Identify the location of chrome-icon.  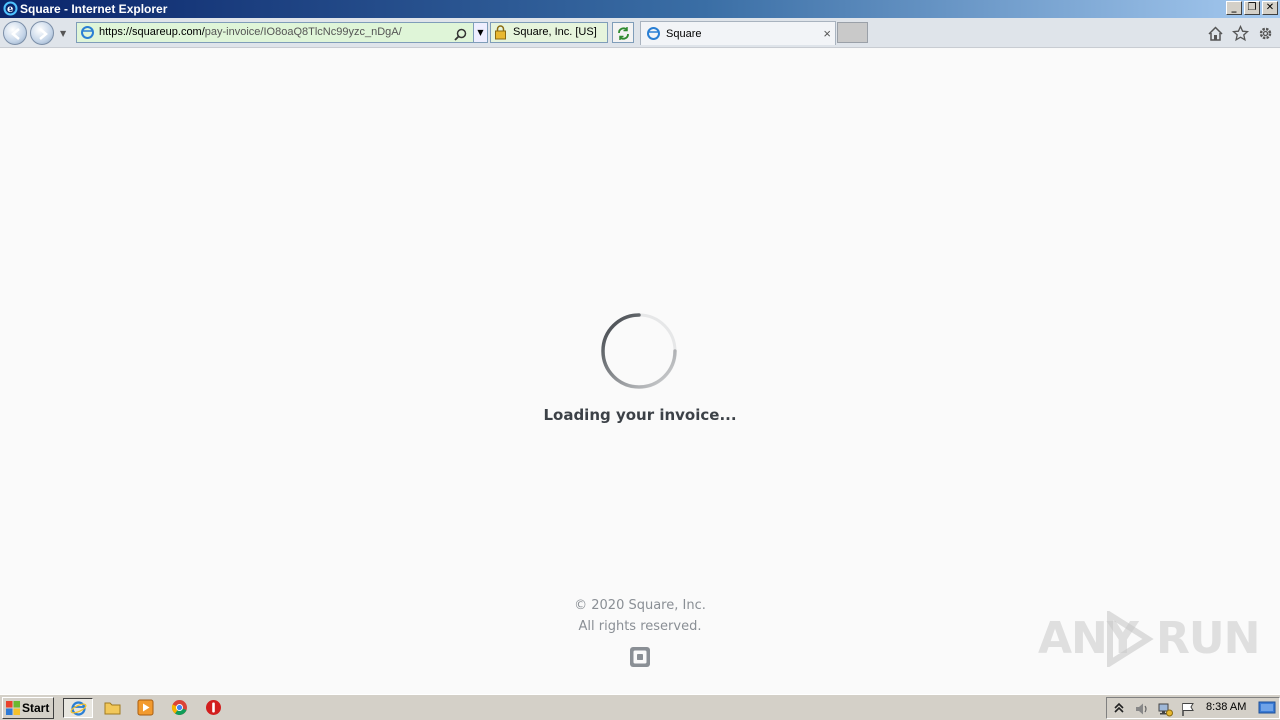
(179, 707).